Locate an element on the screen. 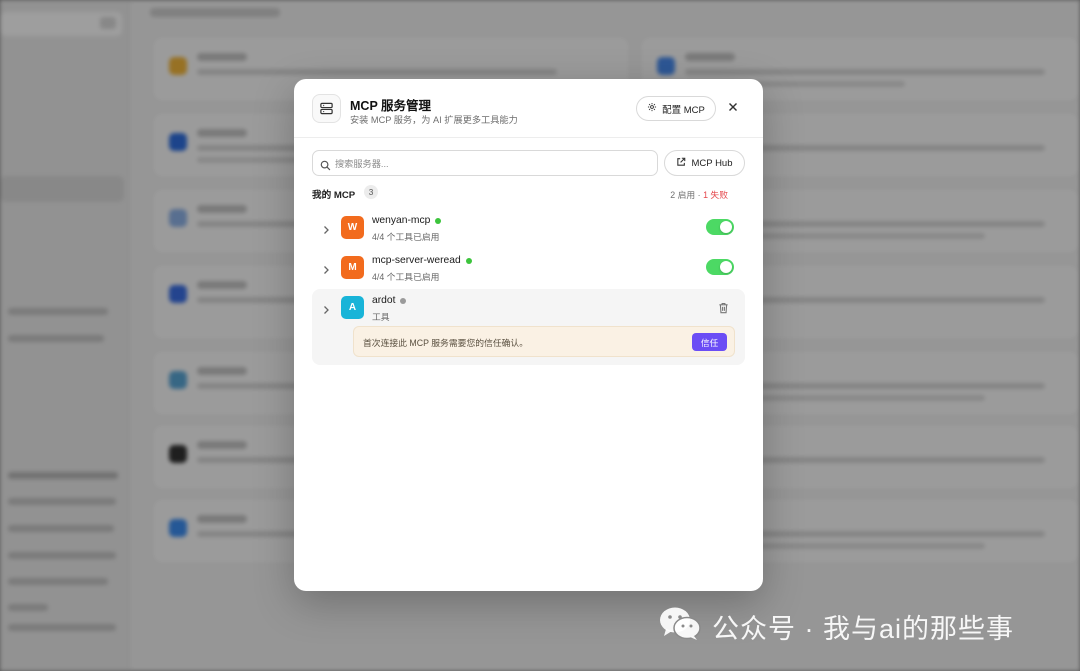 The height and width of the screenshot is (671, 1080). mcp-hub-button: MCP Hub is located at coordinates (704, 163).